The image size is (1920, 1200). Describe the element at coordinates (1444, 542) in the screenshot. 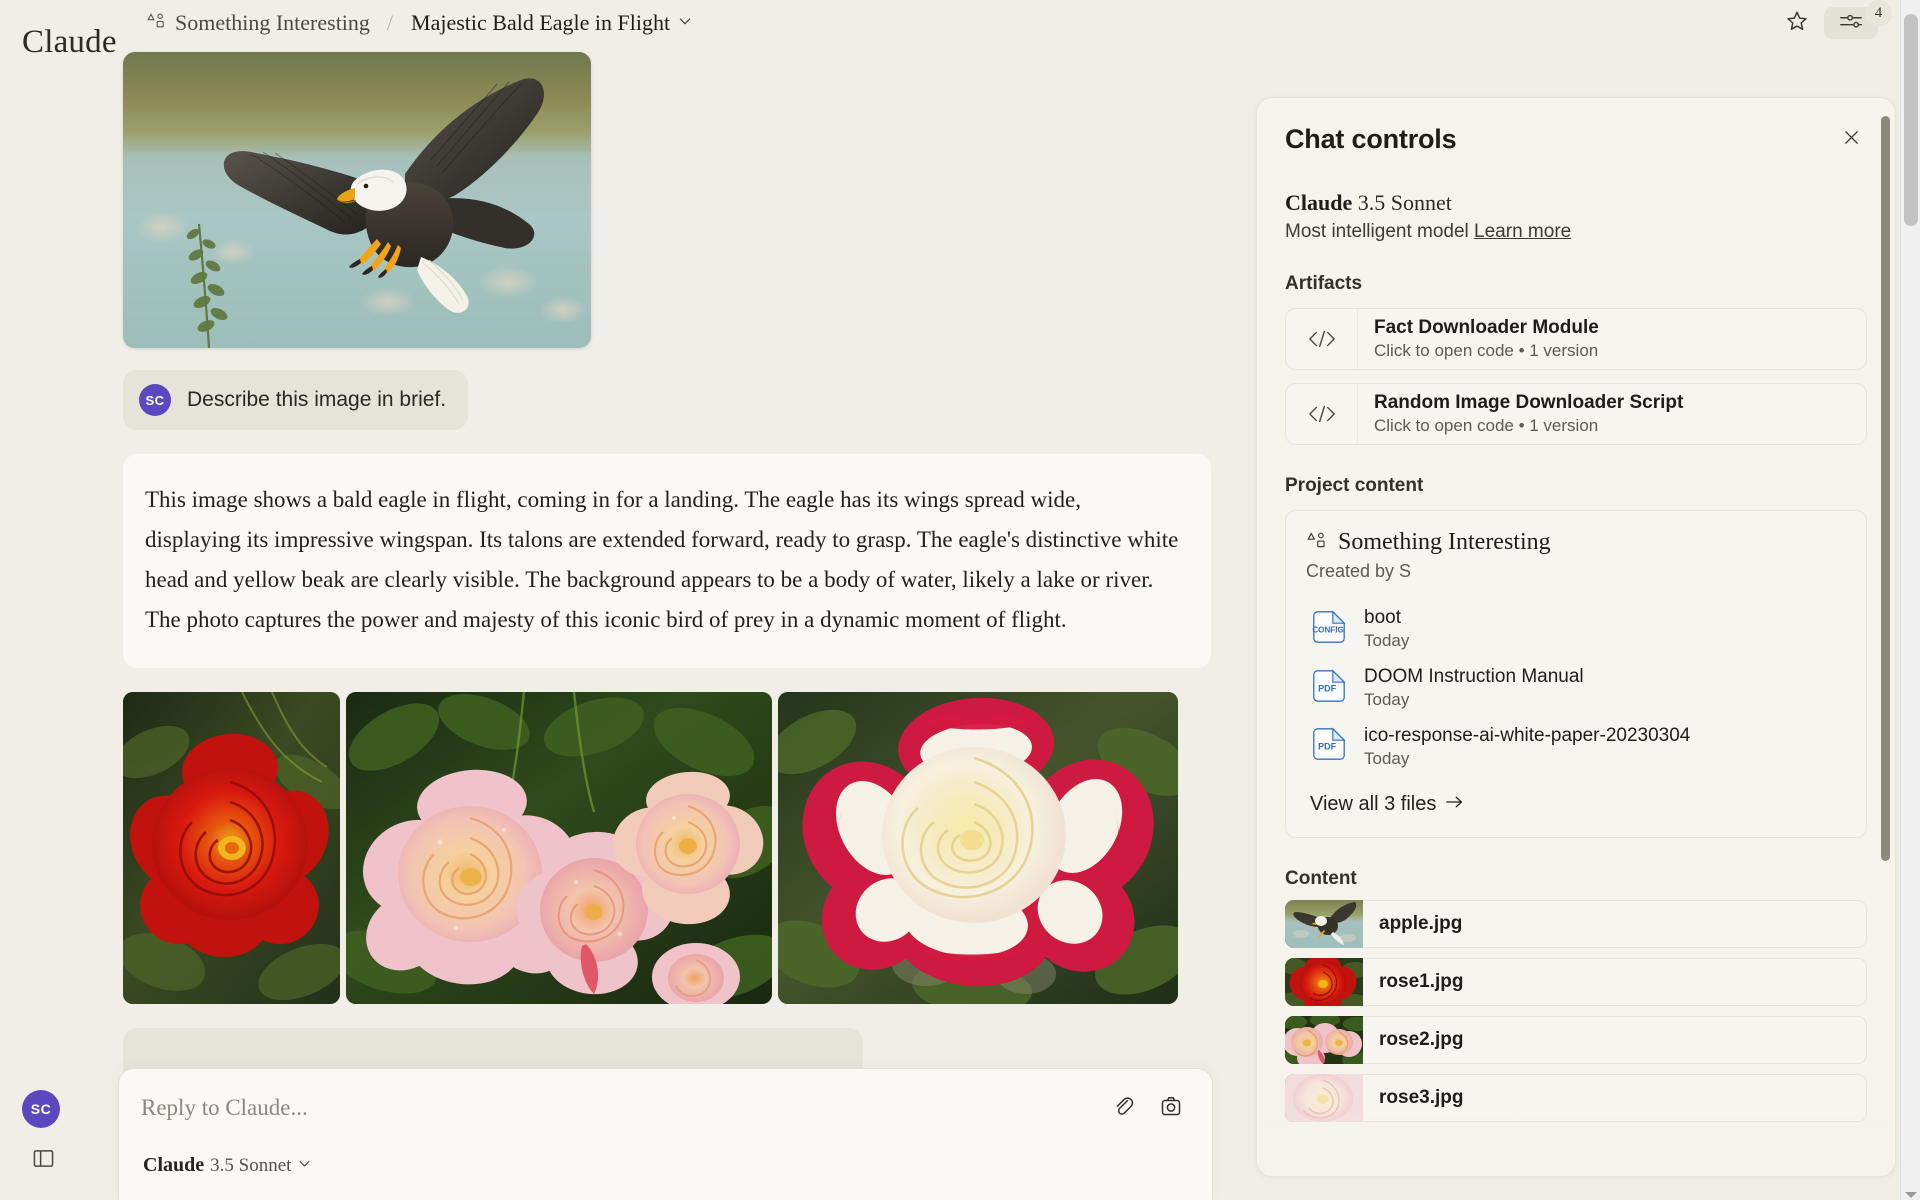

I see `project-name: Something Interesting` at that location.